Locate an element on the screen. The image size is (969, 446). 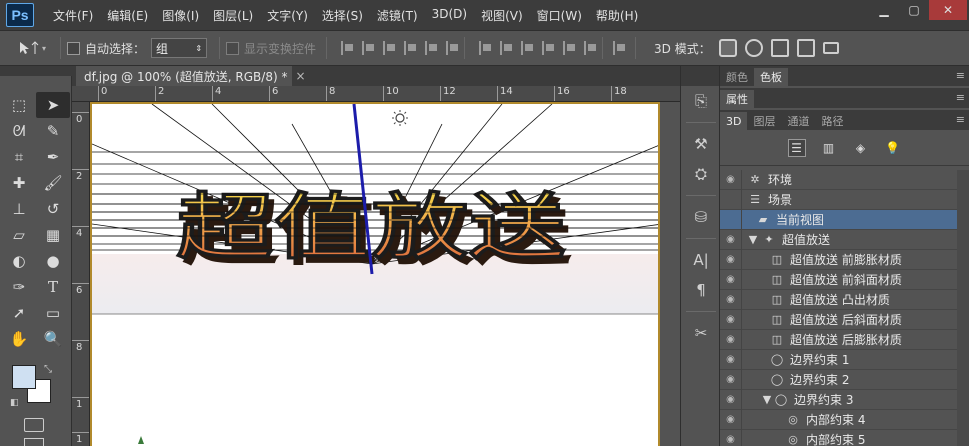
gradient-tool-icon: ▦ is located at coordinates (53, 235).